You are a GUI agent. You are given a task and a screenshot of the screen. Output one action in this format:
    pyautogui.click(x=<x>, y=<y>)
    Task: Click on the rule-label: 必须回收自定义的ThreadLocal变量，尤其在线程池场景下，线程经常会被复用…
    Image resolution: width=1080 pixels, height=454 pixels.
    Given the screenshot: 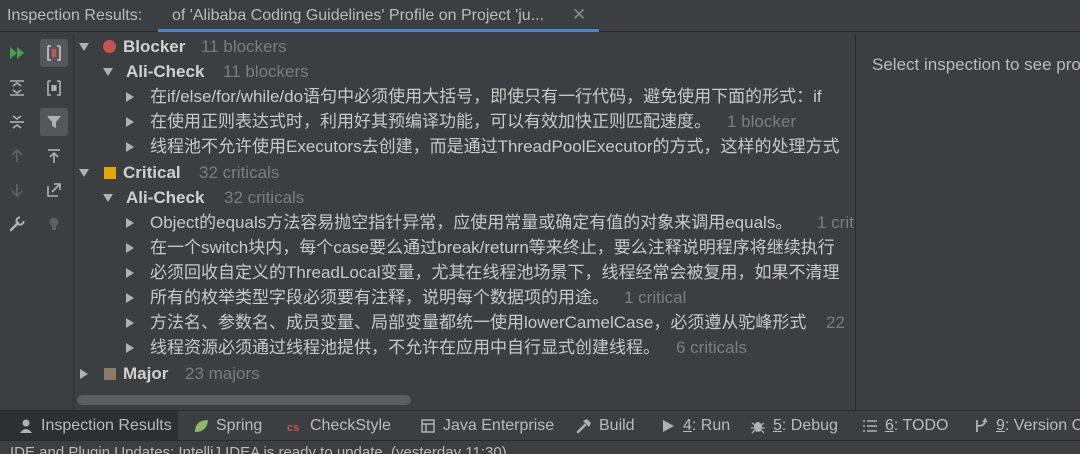 What is the action you would take?
    pyautogui.click(x=495, y=272)
    